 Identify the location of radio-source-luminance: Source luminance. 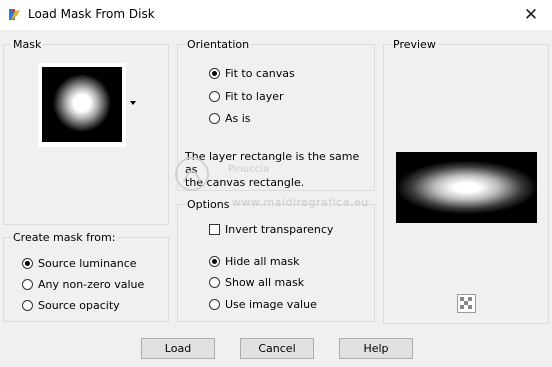
(79, 264).